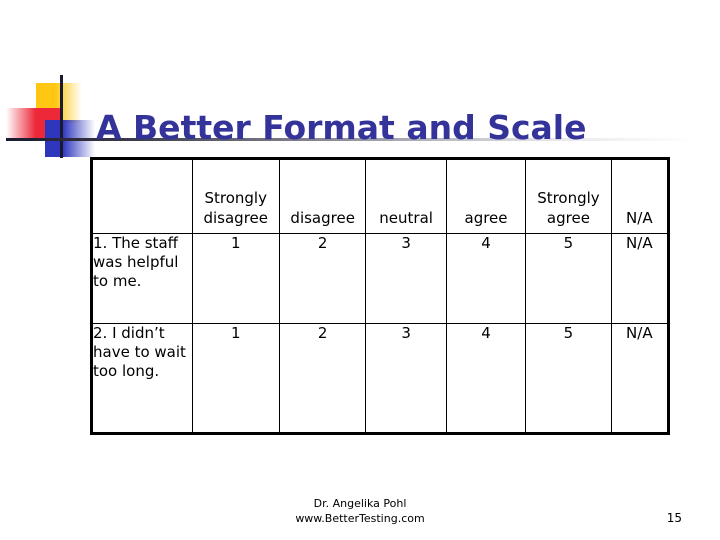  What do you see at coordinates (360, 518) in the screenshot?
I see `footer-website: www.BetterTesting.com` at bounding box center [360, 518].